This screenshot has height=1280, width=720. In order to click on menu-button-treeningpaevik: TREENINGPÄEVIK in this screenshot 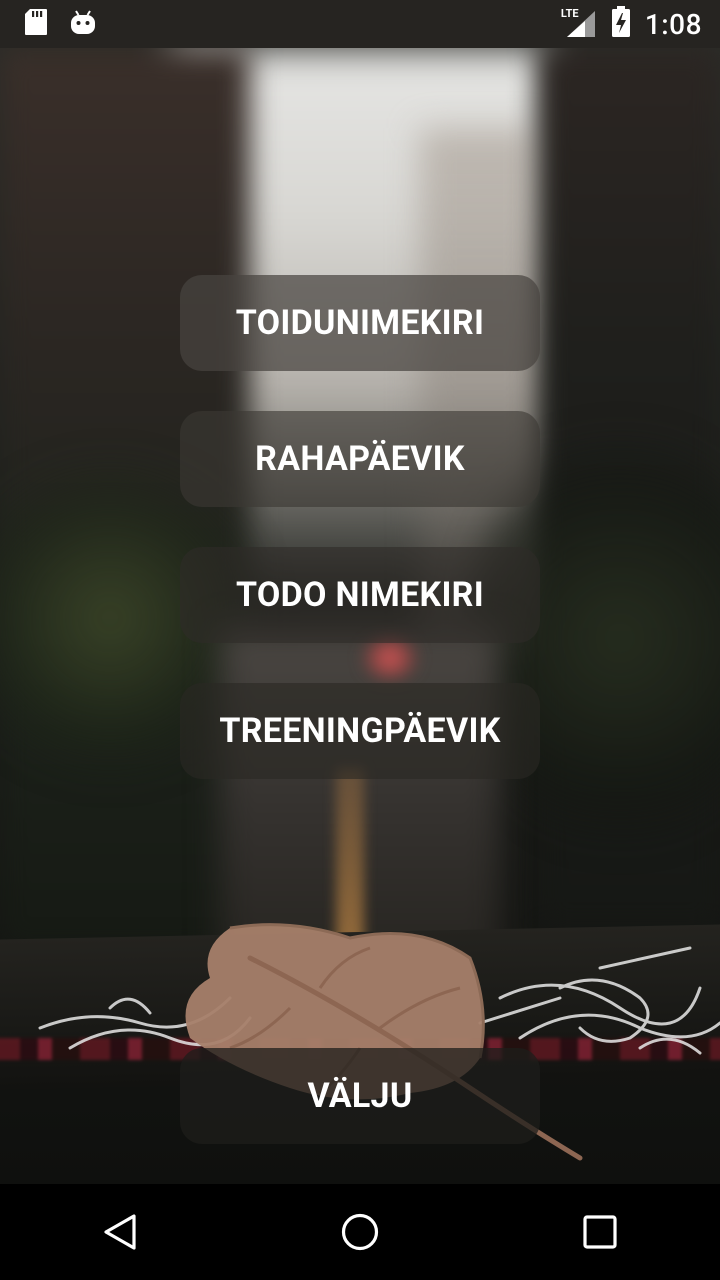, I will do `click(360, 731)`.